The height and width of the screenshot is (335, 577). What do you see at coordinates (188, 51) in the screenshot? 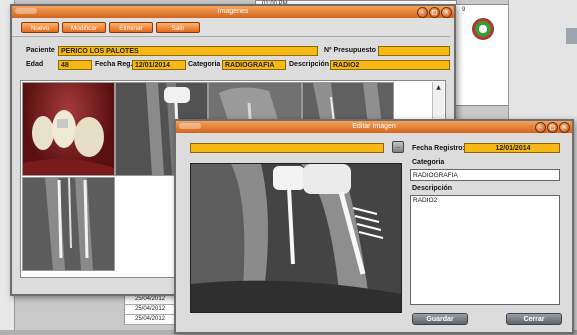
I see `patient-field: PERICO LOS PALOTES` at bounding box center [188, 51].